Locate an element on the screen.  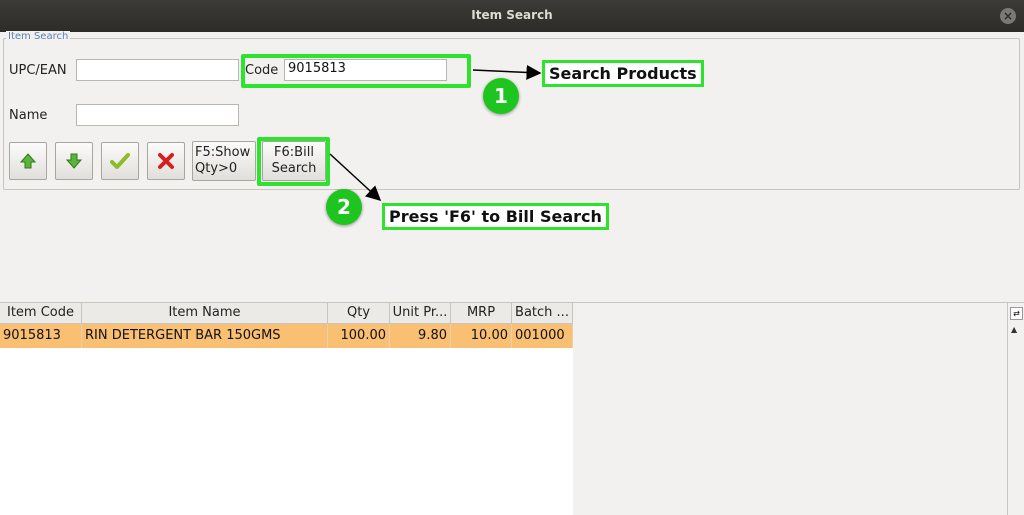
column-chooser-icon: ⇄ is located at coordinates (1016, 313).